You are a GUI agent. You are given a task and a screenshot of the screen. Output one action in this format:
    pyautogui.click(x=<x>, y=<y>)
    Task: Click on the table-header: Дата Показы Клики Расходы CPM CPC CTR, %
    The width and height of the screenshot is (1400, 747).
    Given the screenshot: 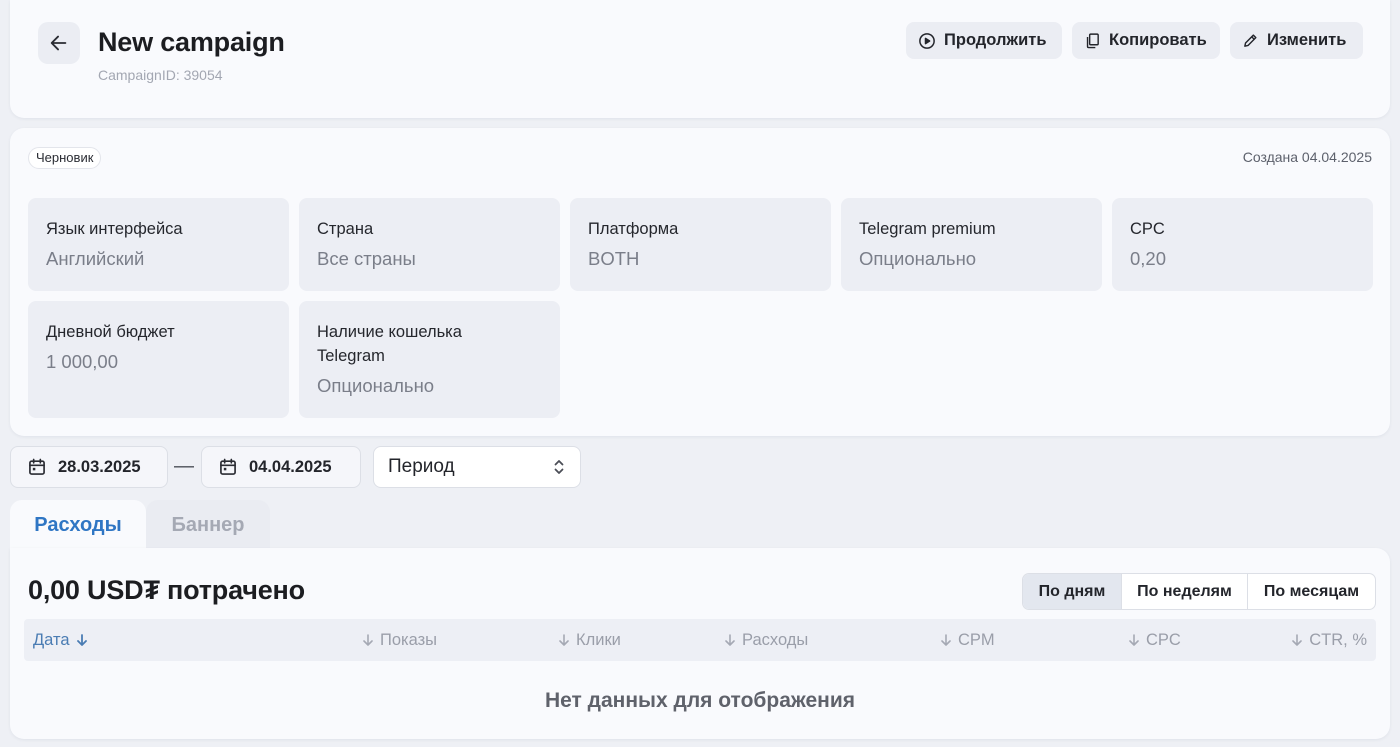 What is the action you would take?
    pyautogui.click(x=700, y=640)
    